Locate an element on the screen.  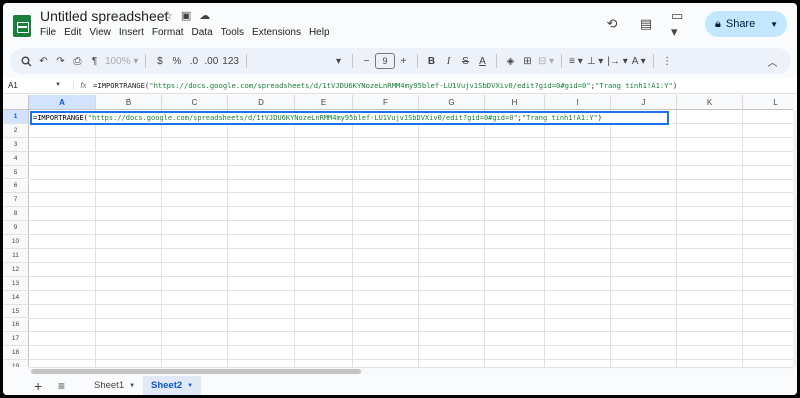
column-header: B is located at coordinates (129, 102).